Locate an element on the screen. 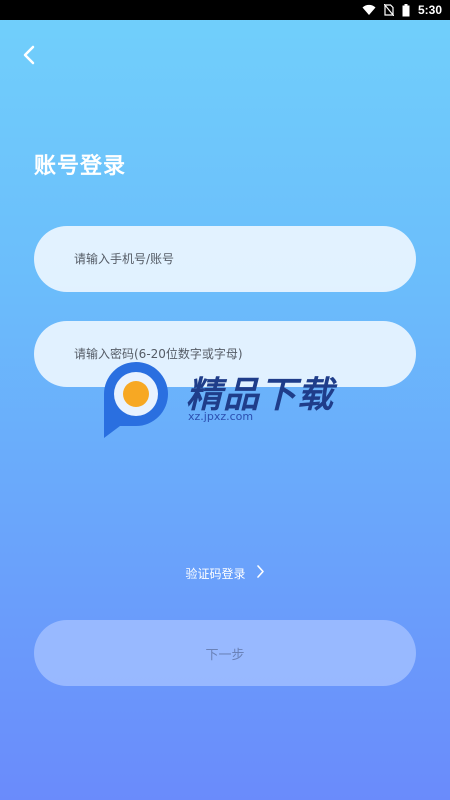 The height and width of the screenshot is (800, 450). no-sim-icon is located at coordinates (388, 10).